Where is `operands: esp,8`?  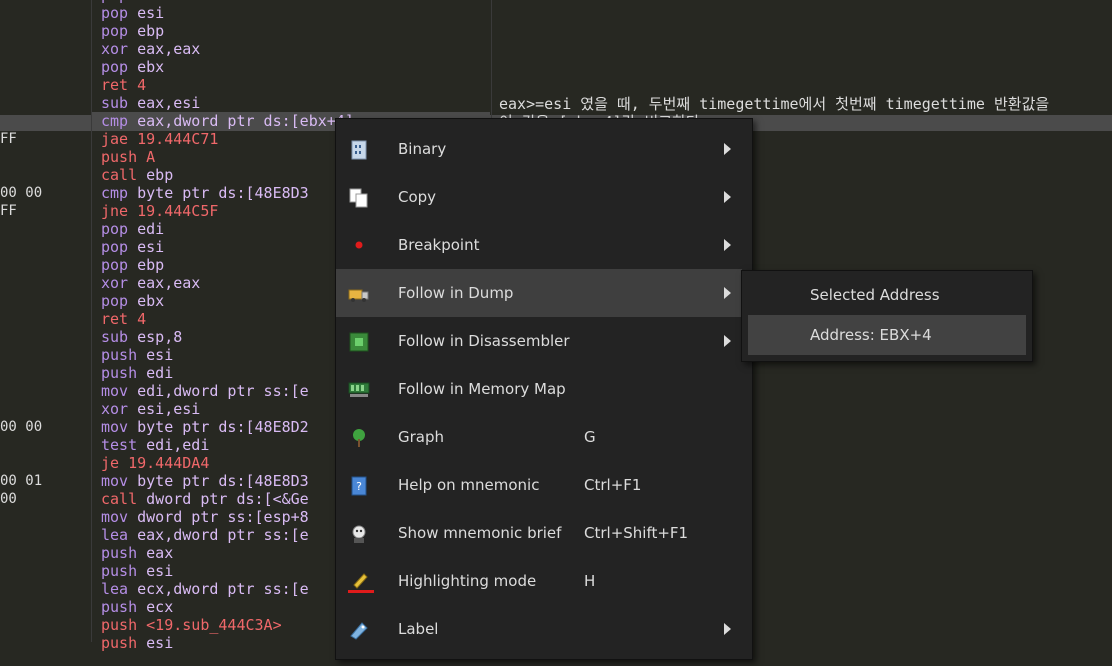 operands: esp,8 is located at coordinates (160, 337).